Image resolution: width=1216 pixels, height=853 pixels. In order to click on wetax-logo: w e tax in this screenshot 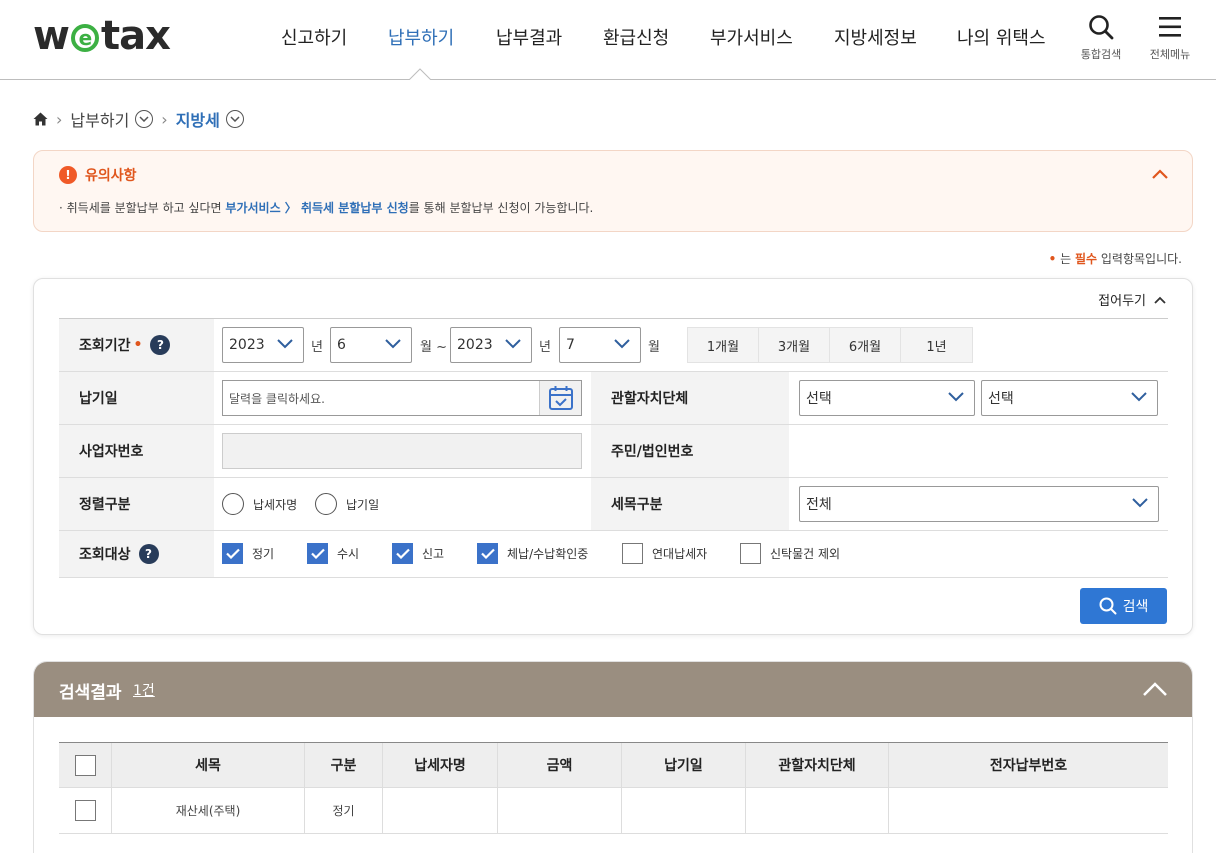, I will do `click(102, 36)`.